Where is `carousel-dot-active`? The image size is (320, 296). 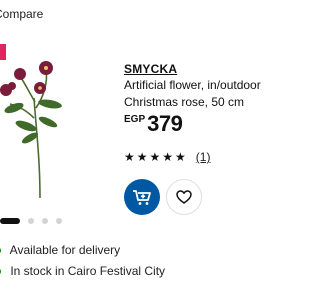 carousel-dot-active is located at coordinates (10, 221).